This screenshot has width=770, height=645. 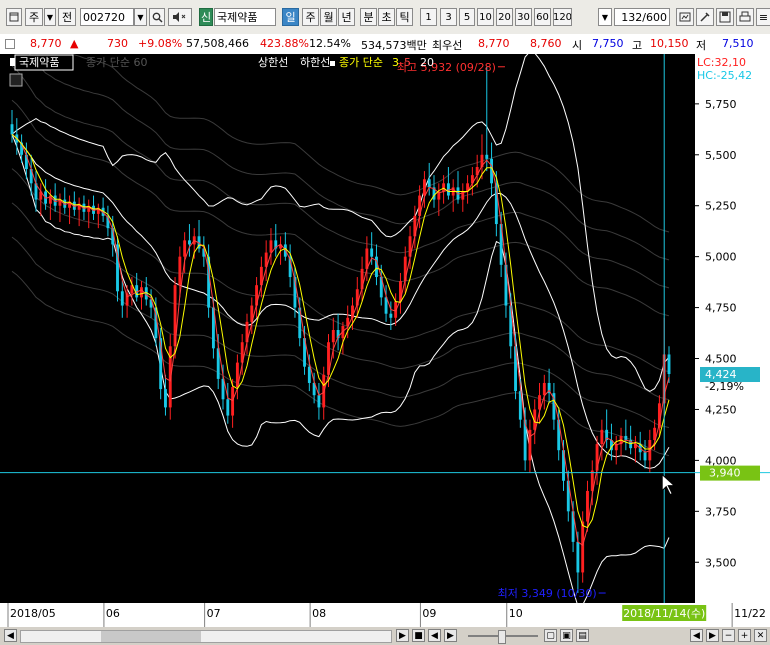 What do you see at coordinates (407, 62) in the screenshot?
I see `legend-ma5: 5` at bounding box center [407, 62].